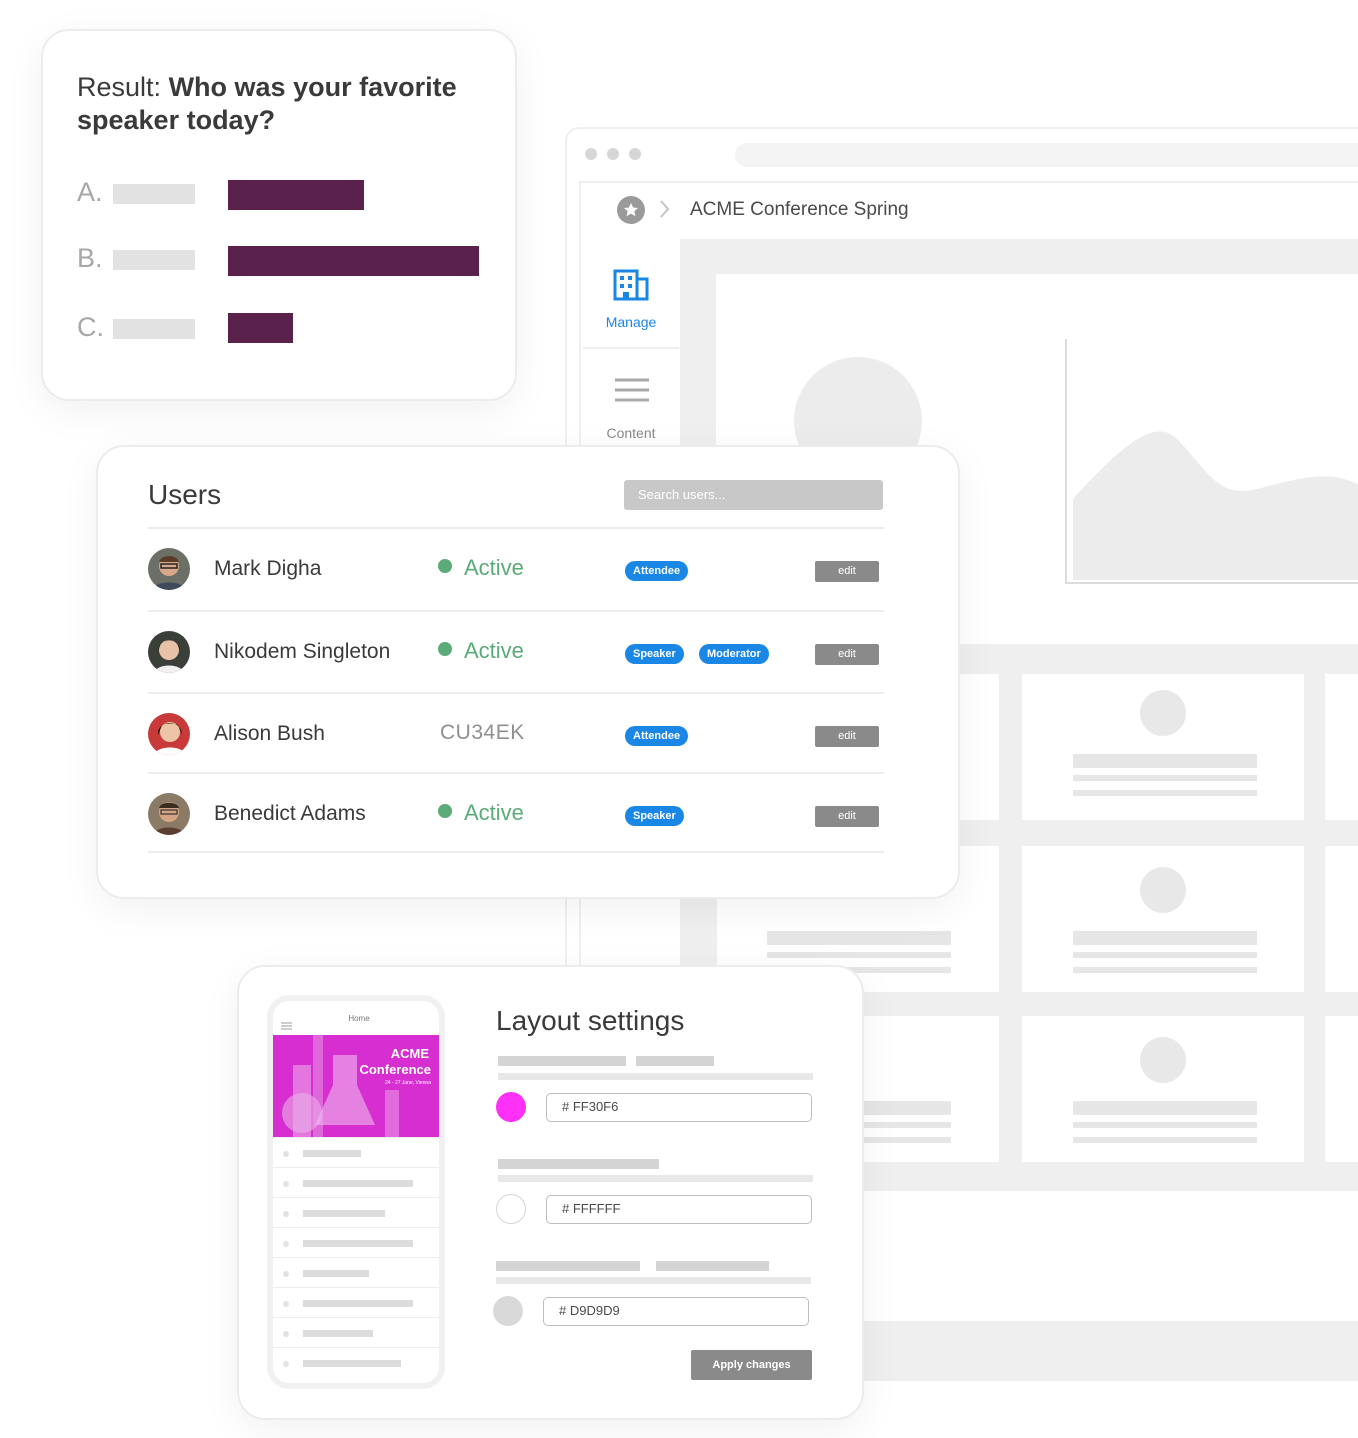 The image size is (1358, 1438). I want to click on option-letter: A., so click(90, 192).